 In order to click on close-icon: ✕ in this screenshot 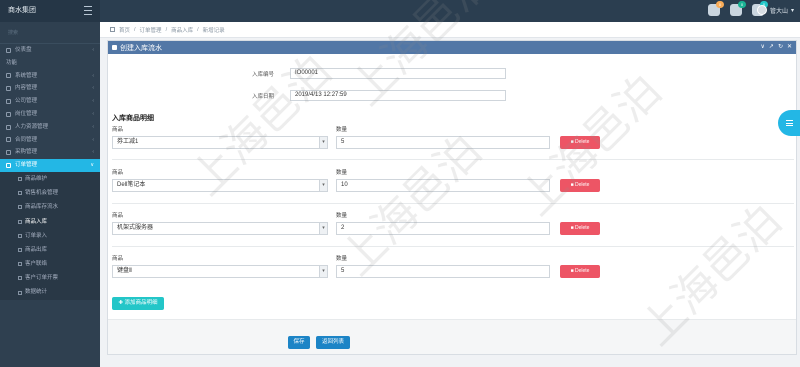, I will do `click(789, 46)`.